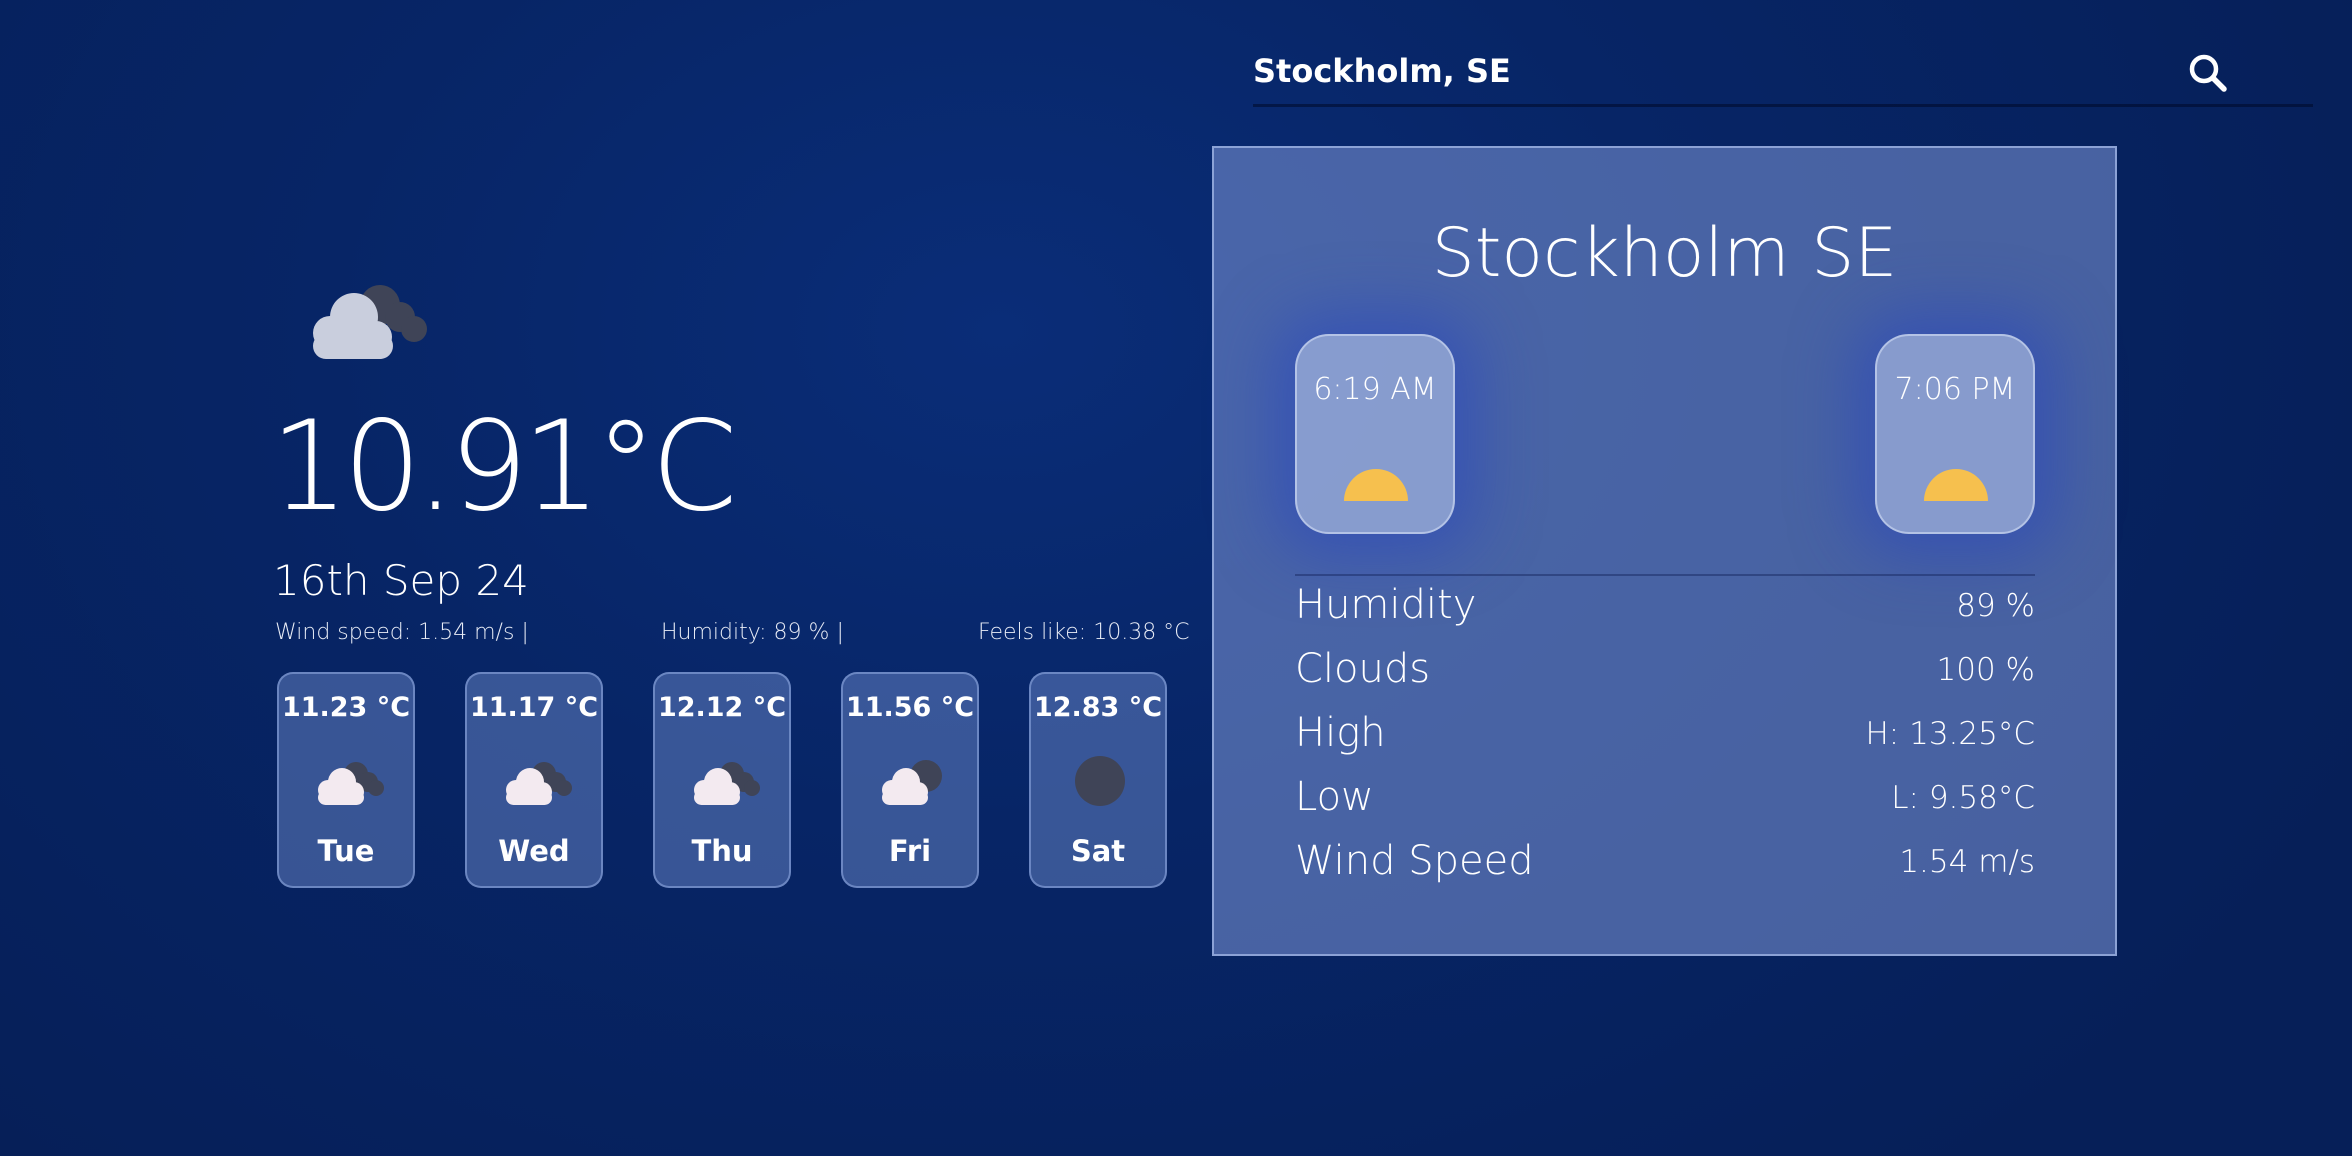 Image resolution: width=2352 pixels, height=1156 pixels. What do you see at coordinates (534, 707) in the screenshot?
I see `forecast-temp: 11.17 °C` at bounding box center [534, 707].